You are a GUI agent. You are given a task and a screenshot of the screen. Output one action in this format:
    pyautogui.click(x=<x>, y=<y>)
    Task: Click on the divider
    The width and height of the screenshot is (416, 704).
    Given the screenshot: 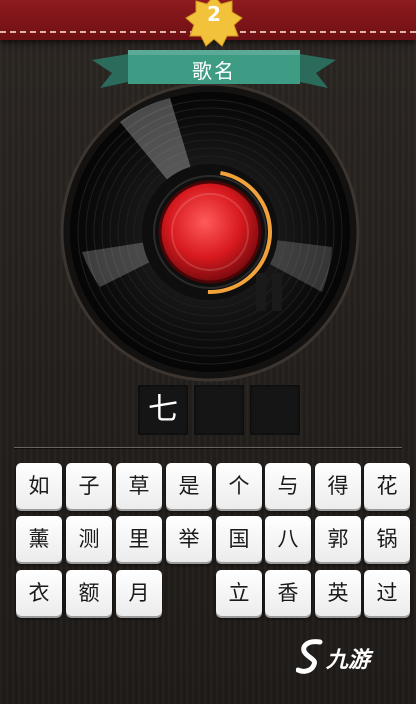 What is the action you would take?
    pyautogui.click(x=208, y=447)
    